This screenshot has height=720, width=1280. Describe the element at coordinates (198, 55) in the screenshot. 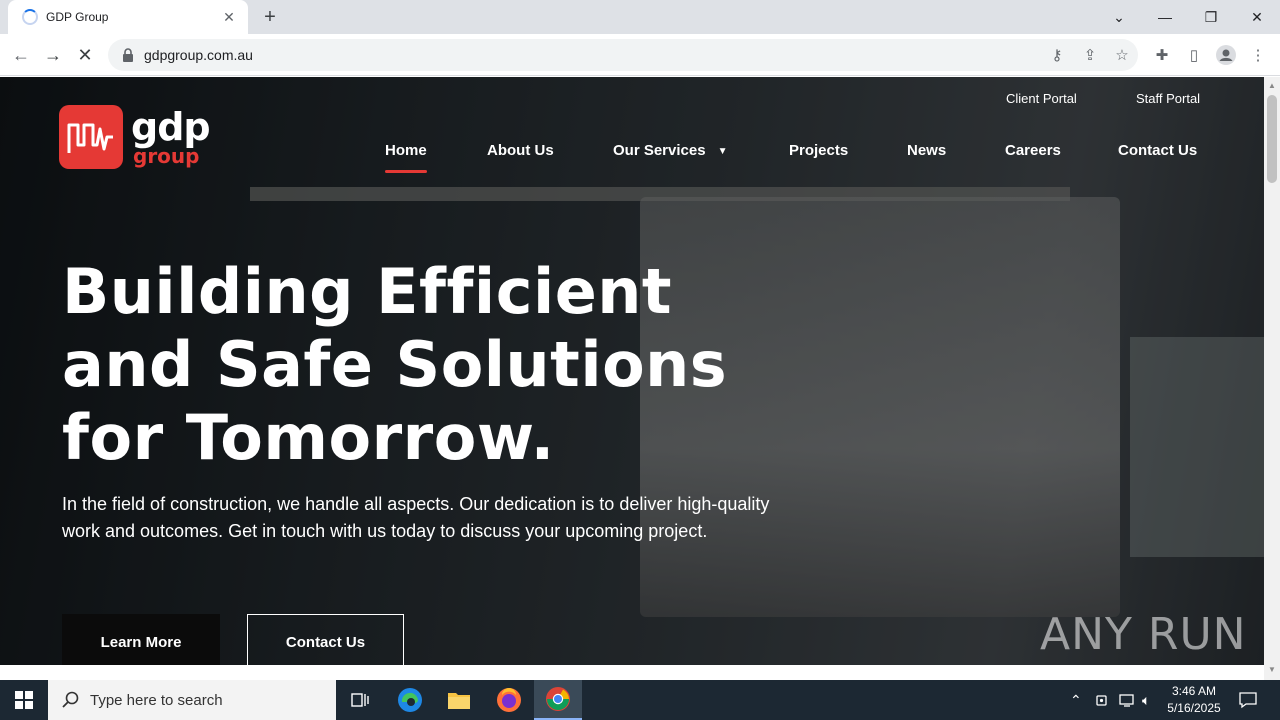

I see `url-text: gdpgroup.com.au` at that location.